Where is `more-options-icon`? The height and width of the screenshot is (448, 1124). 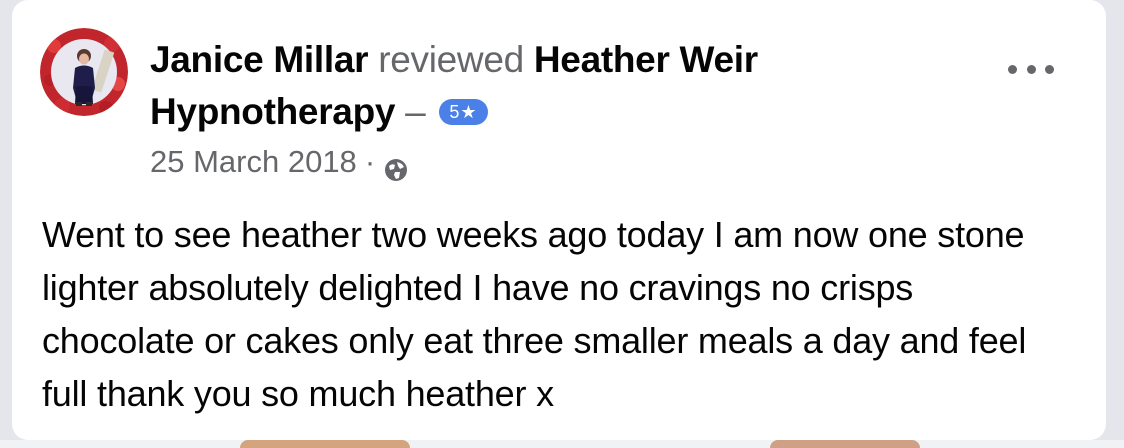 more-options-icon is located at coordinates (1031, 69).